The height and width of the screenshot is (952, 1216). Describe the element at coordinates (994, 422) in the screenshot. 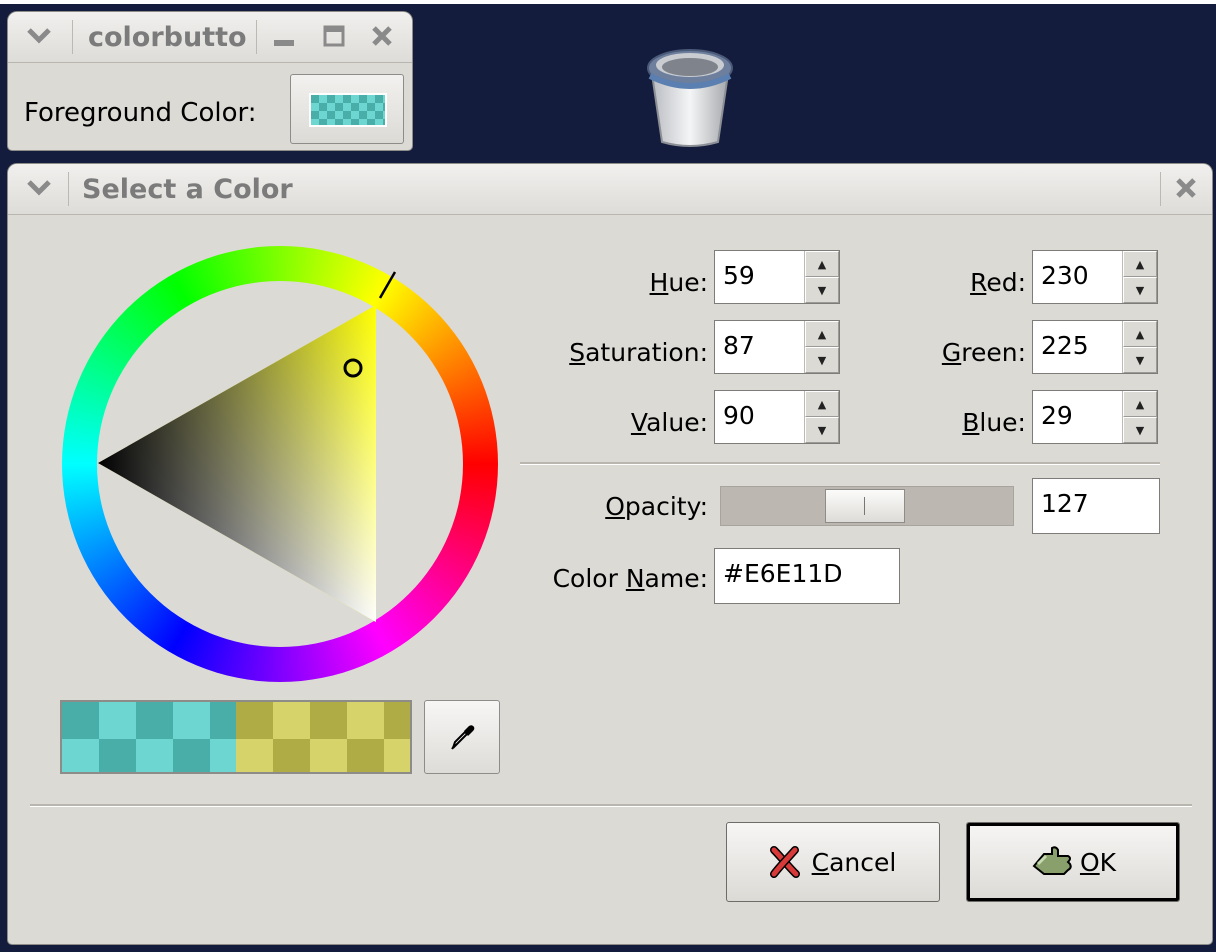

I see `blue-label: Blue:` at that location.